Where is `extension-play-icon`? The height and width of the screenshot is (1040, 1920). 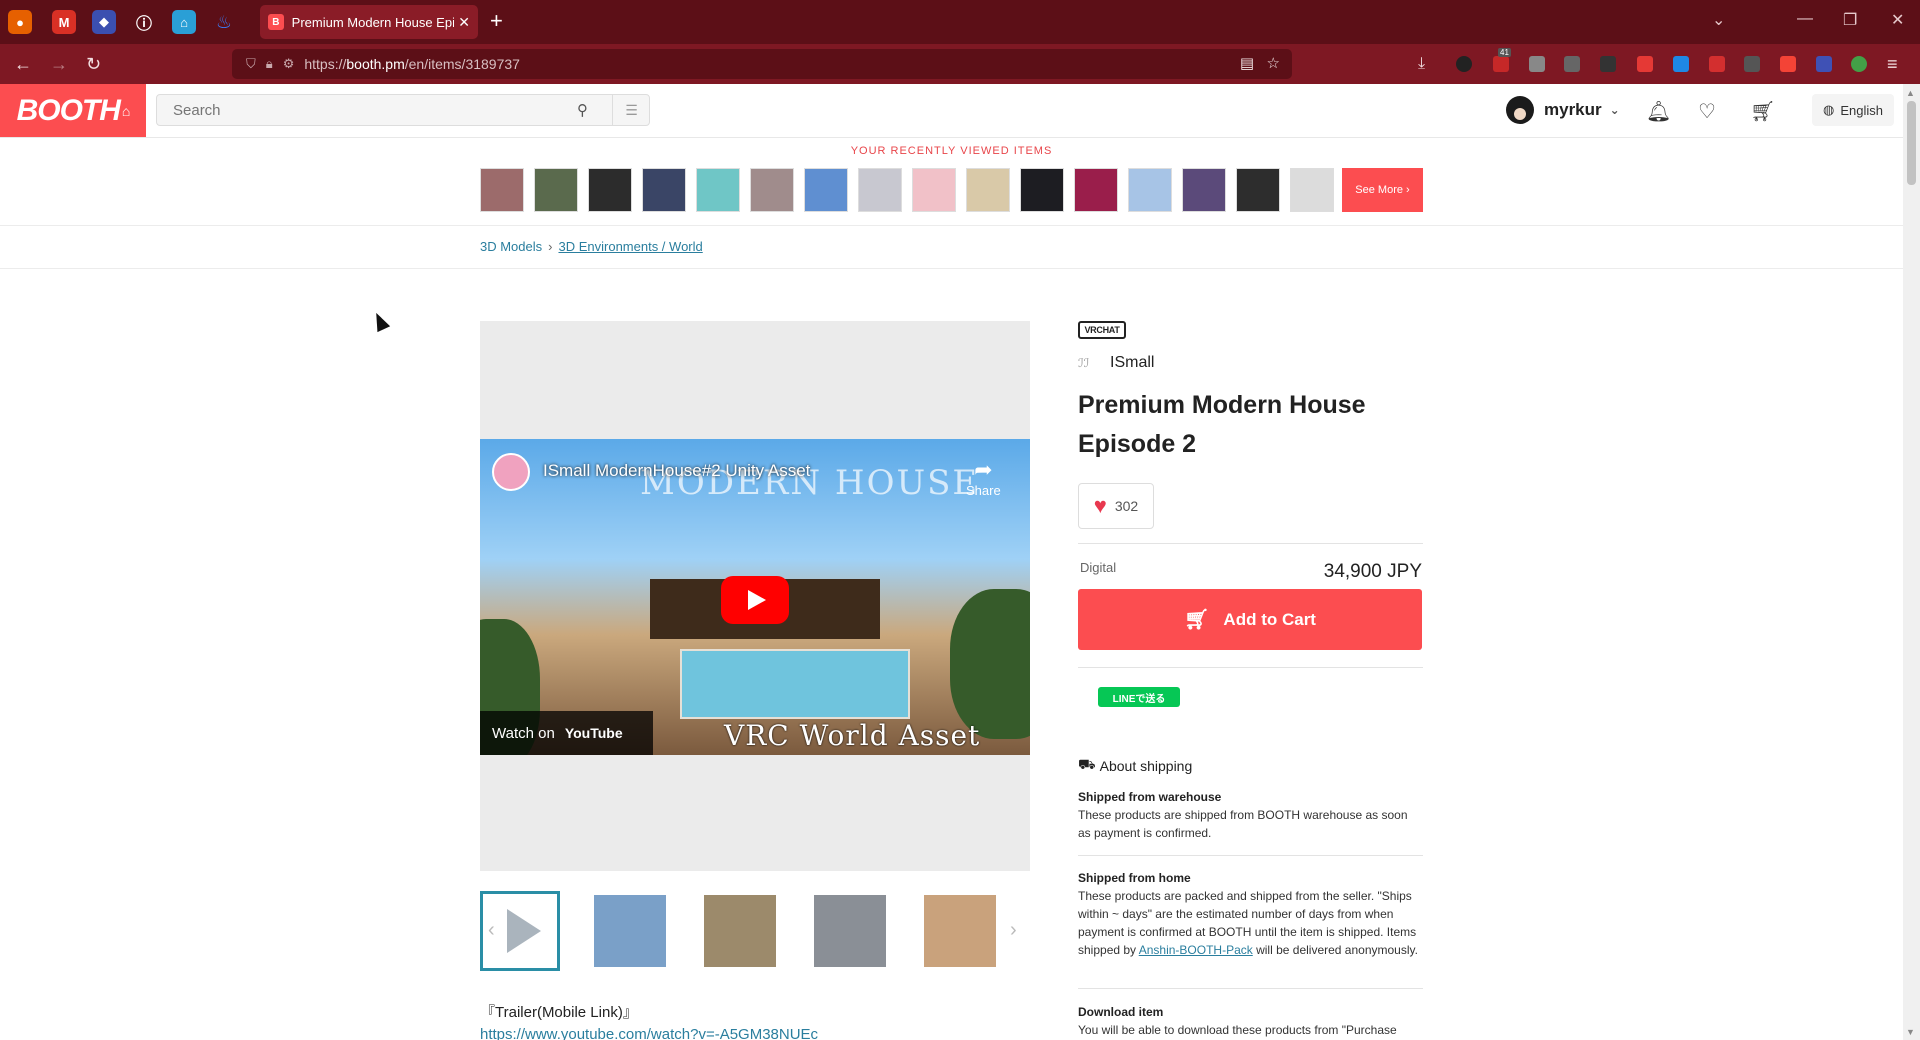 extension-play-icon is located at coordinates (1788, 64).